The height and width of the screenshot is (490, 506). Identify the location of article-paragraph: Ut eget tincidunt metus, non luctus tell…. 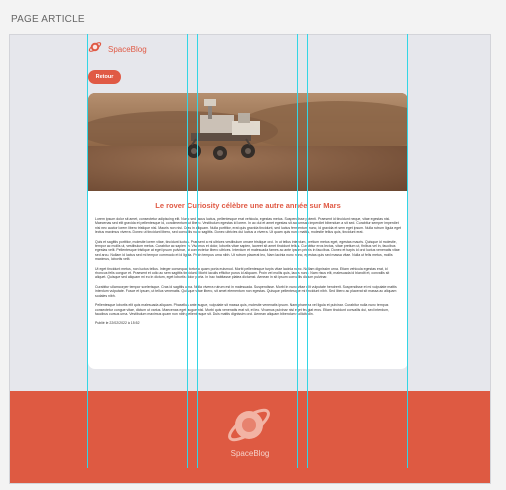
(242, 273).